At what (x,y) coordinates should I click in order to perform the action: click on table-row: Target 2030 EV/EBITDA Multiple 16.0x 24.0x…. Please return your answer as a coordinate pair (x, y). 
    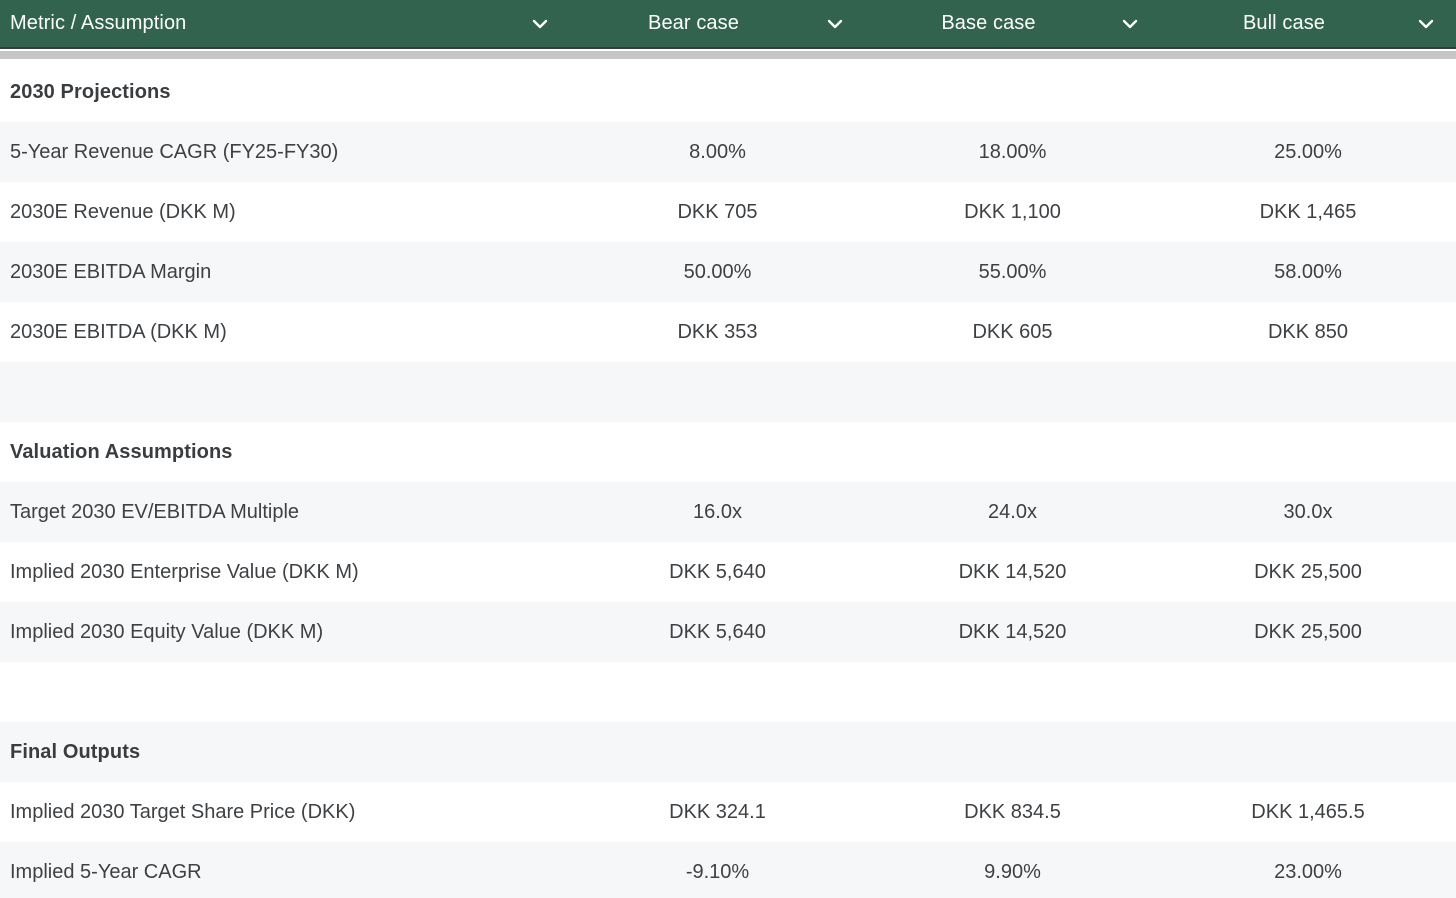
    Looking at the image, I should click on (728, 512).